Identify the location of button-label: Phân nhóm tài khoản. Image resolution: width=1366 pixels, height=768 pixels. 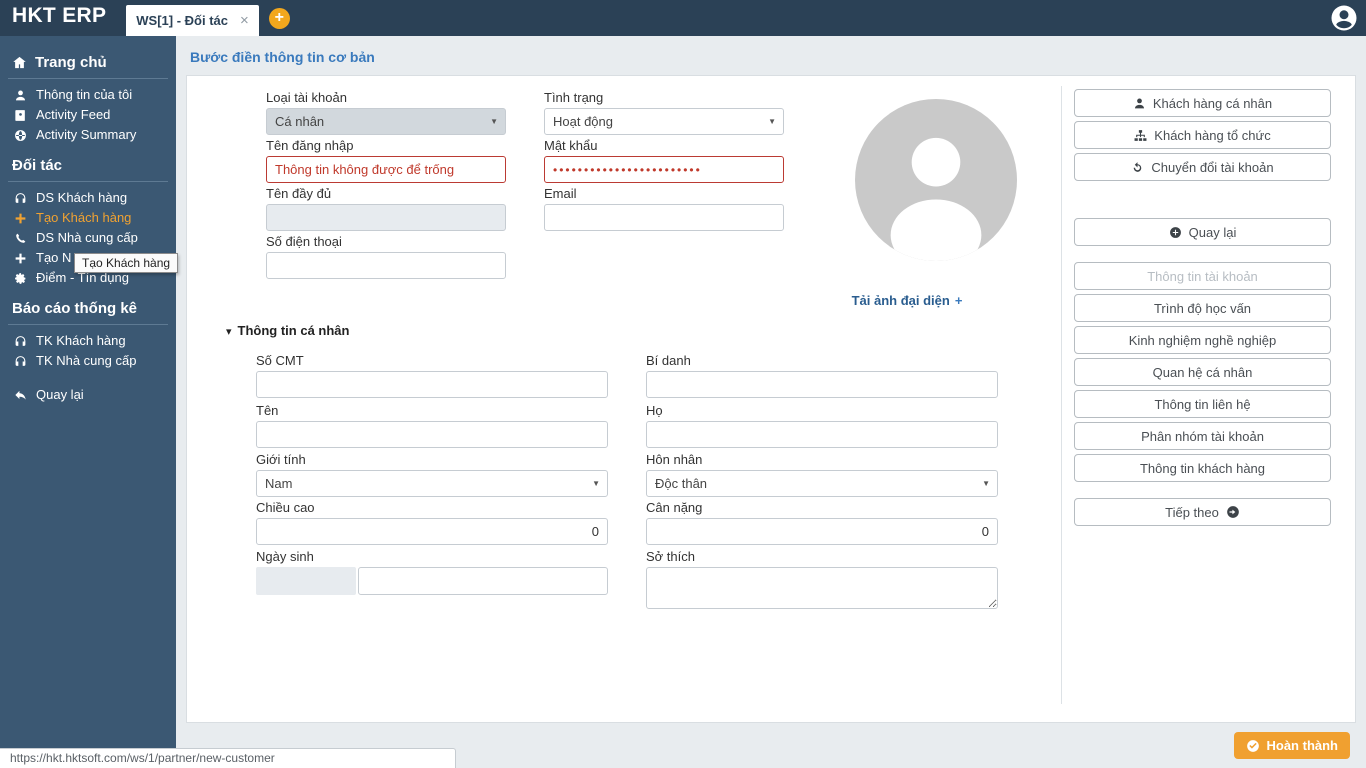
(1202, 436).